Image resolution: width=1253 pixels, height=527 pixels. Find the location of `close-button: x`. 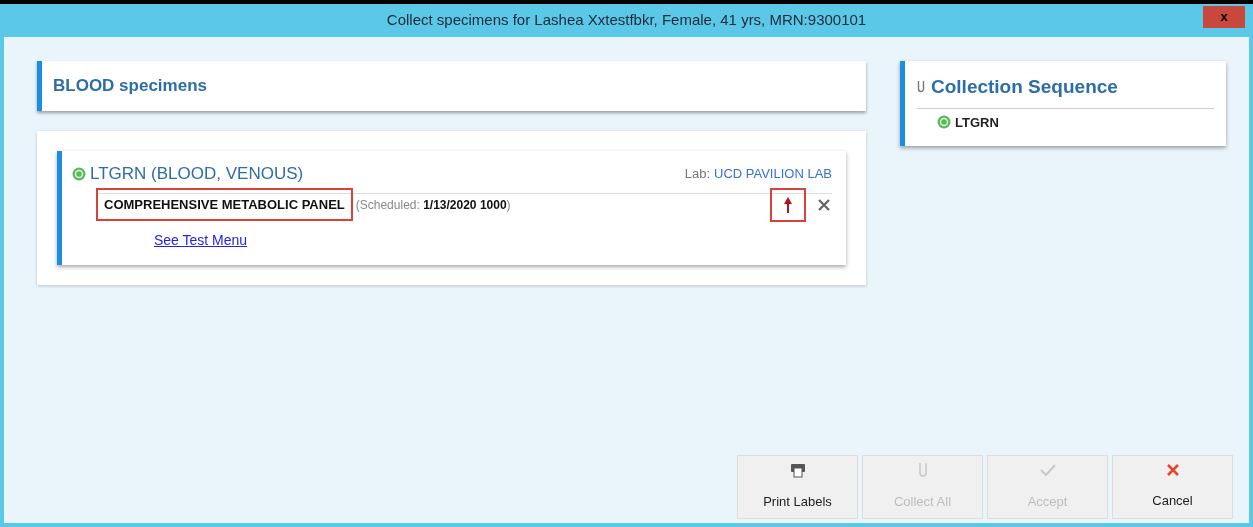

close-button: x is located at coordinates (1224, 17).